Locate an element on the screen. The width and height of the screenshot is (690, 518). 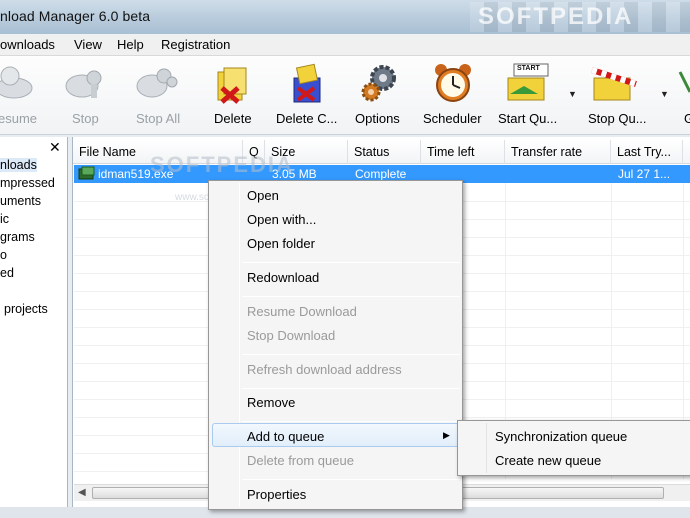
queue-submenu: Synchronization queue Create new queue is located at coordinates (573, 448).